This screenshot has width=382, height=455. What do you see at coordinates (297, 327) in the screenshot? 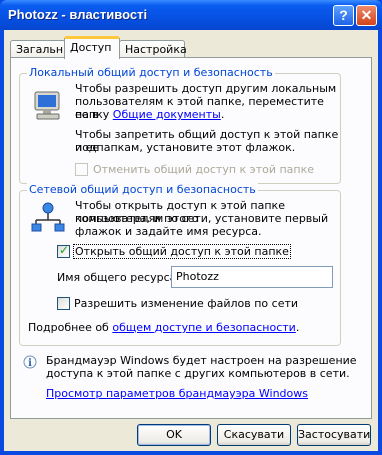
I see `more-info-end: .` at bounding box center [297, 327].